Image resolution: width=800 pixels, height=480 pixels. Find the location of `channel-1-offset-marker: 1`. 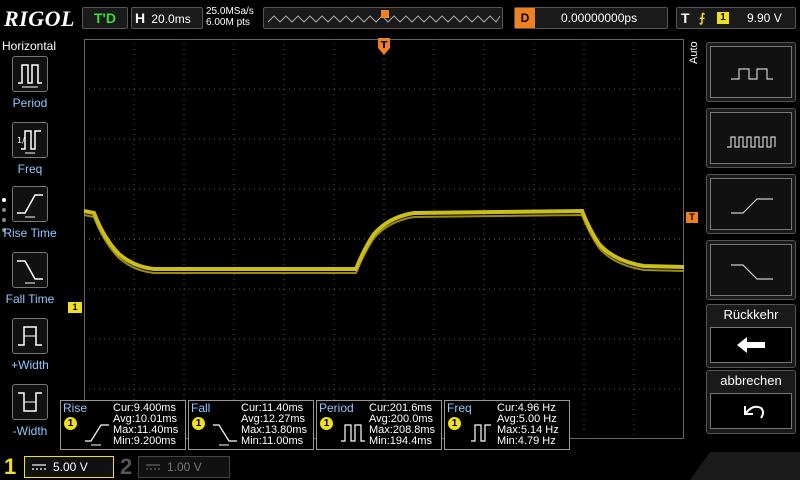

channel-1-offset-marker: 1 is located at coordinates (75, 307).